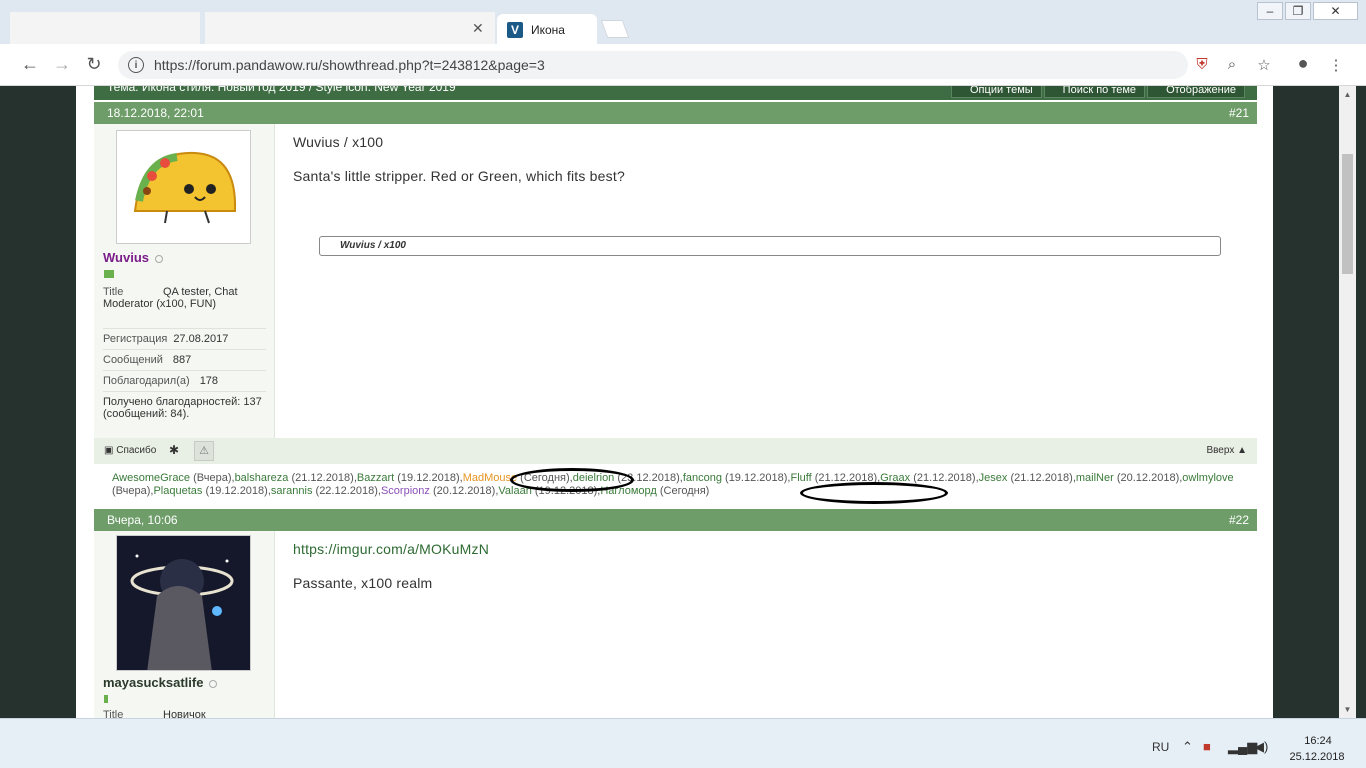 This screenshot has width=1366, height=768. I want to click on post-heading: Wuvius / x100, so click(338, 142).